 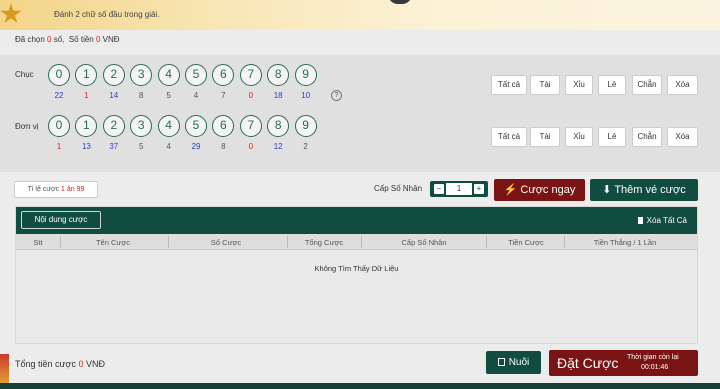 I want to click on units-quick-small-button: Xỉu, so click(x=579, y=137).